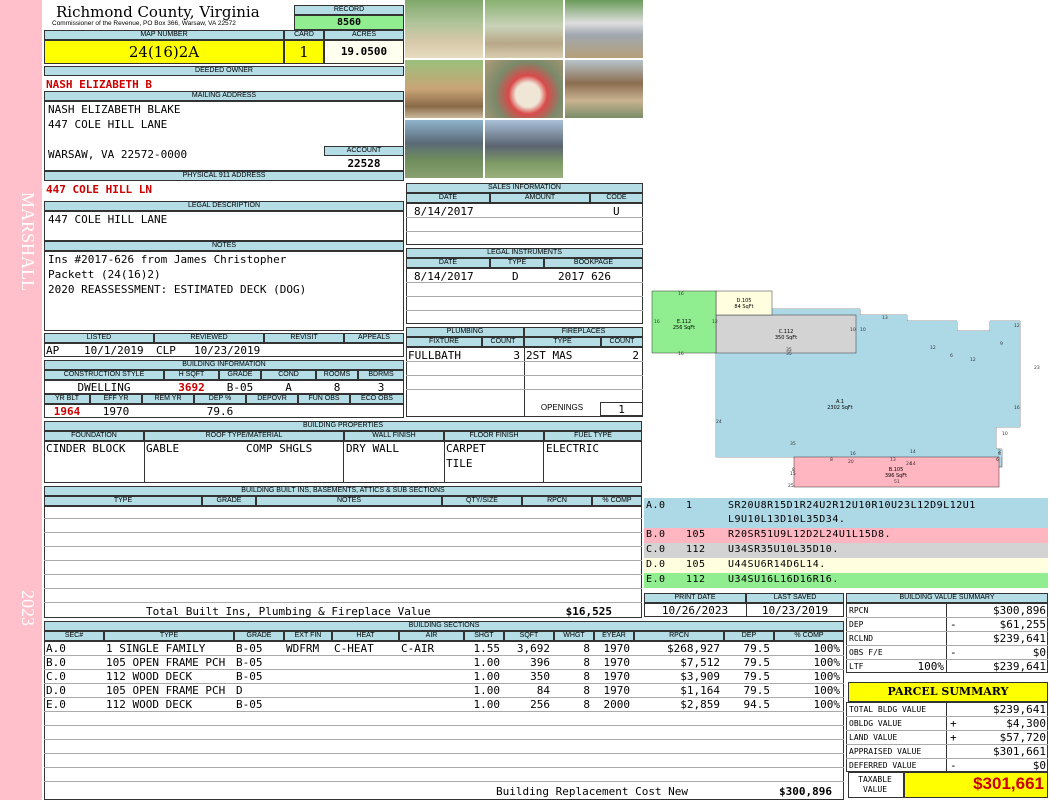  I want to click on sketch-e-sqft: 256 SqFt, so click(684, 328).